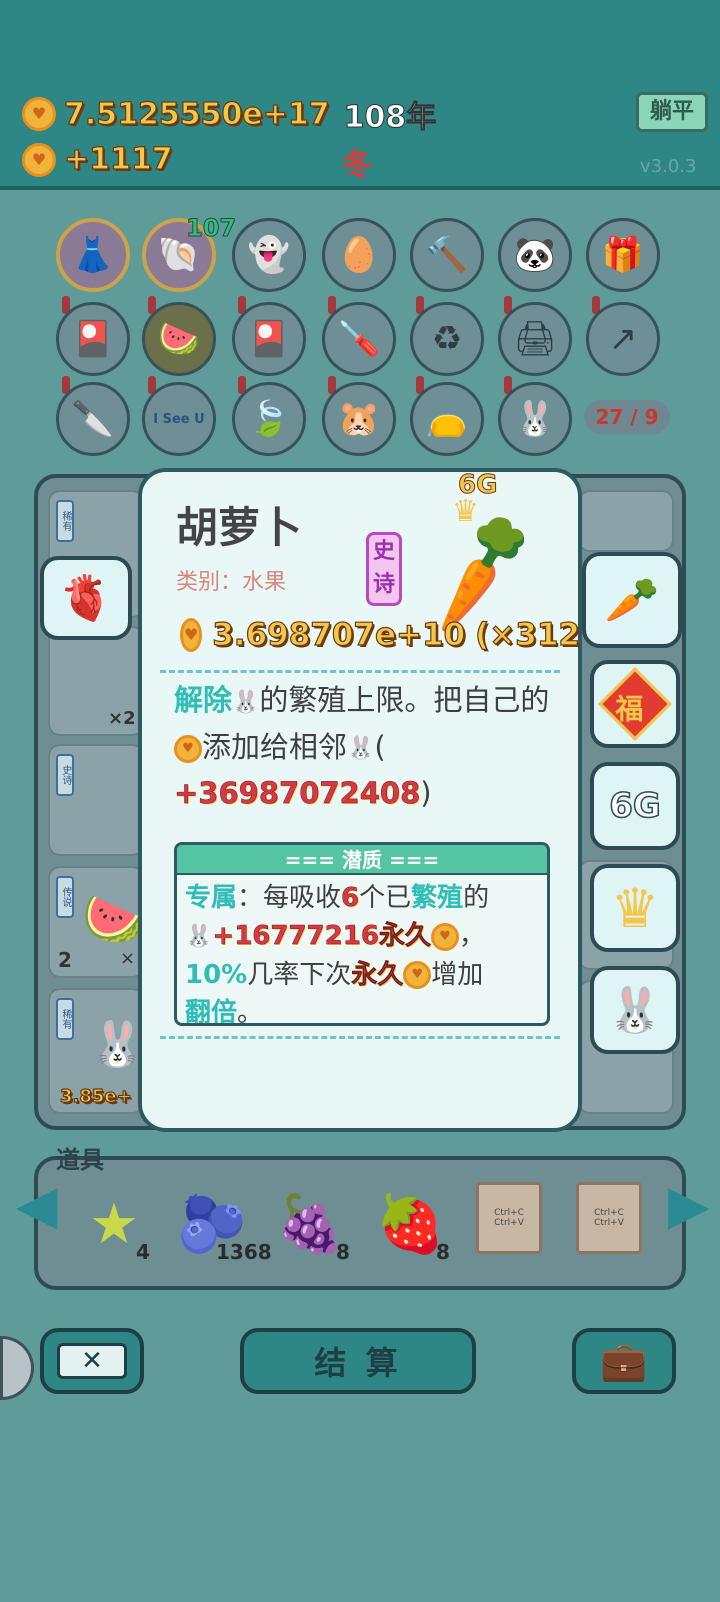 Image resolution: width=720 pixels, height=1602 pixels. I want to click on slot-skirt: 👗, so click(93, 255).